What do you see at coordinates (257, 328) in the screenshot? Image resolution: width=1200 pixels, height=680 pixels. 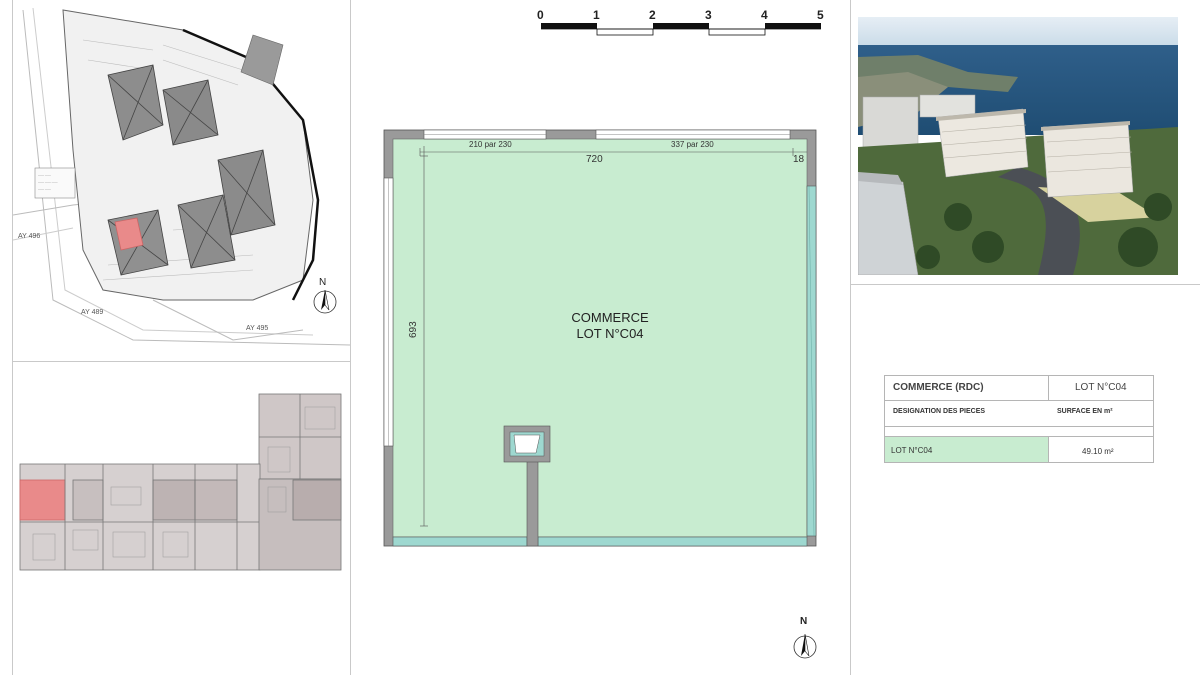 I see `parcel-label-ay495: AY 495` at bounding box center [257, 328].